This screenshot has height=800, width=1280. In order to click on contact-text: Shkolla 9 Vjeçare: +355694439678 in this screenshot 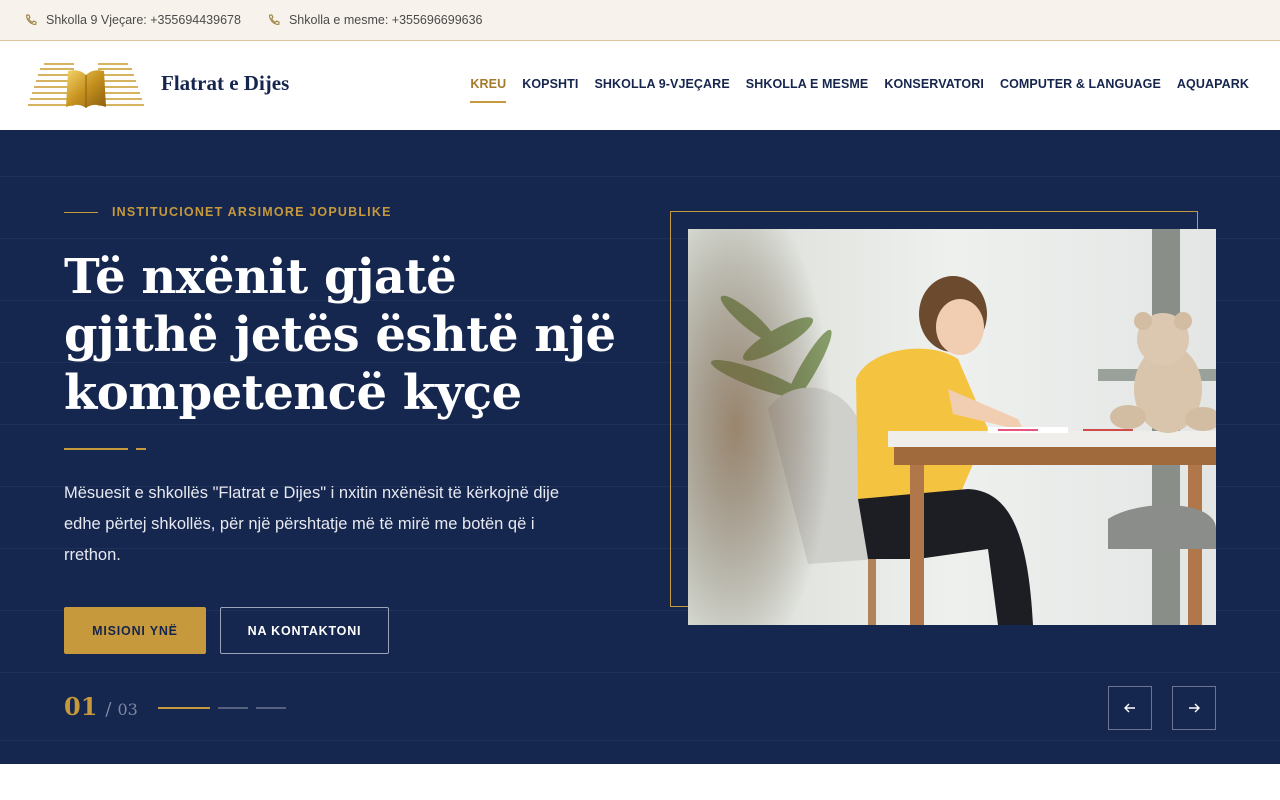, I will do `click(143, 20)`.